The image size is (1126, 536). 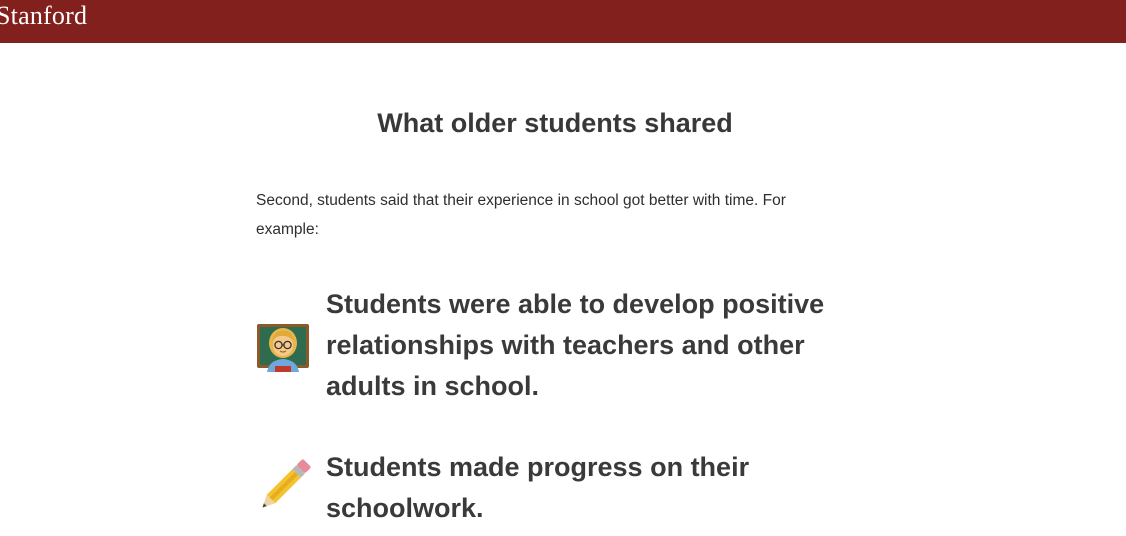 I want to click on teacher-icon, so click(x=283, y=348).